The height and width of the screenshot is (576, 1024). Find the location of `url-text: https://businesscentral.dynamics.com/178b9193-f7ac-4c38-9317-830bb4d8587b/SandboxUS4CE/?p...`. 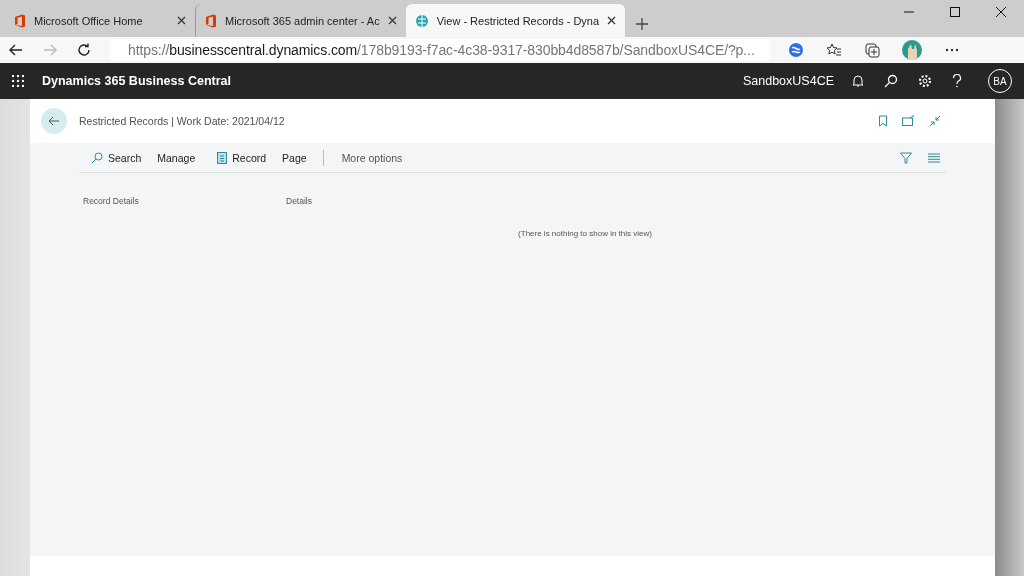

url-text: https://businesscentral.dynamics.com/178b9193-f7ac-4c38-9317-830bb4d8587b/SandboxUS4CE/?p... is located at coordinates (441, 50).